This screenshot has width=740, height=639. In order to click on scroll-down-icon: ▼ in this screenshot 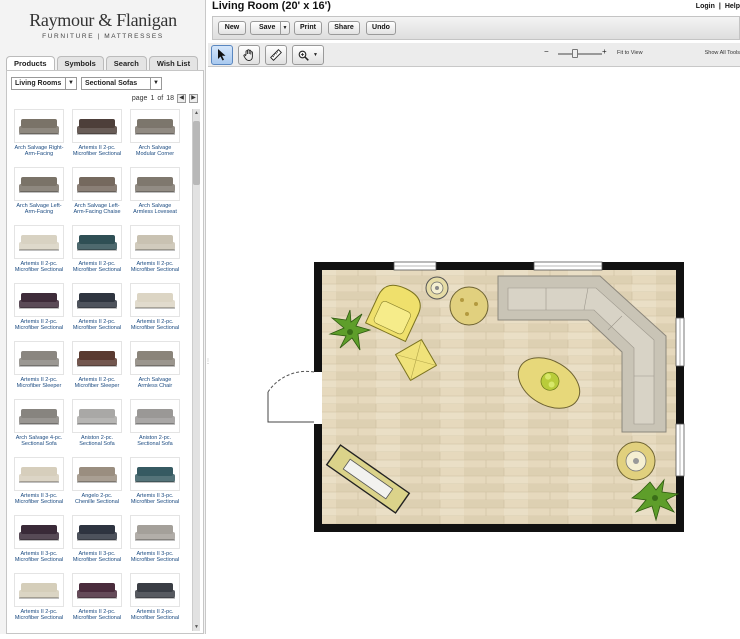, I will do `click(196, 627)`.